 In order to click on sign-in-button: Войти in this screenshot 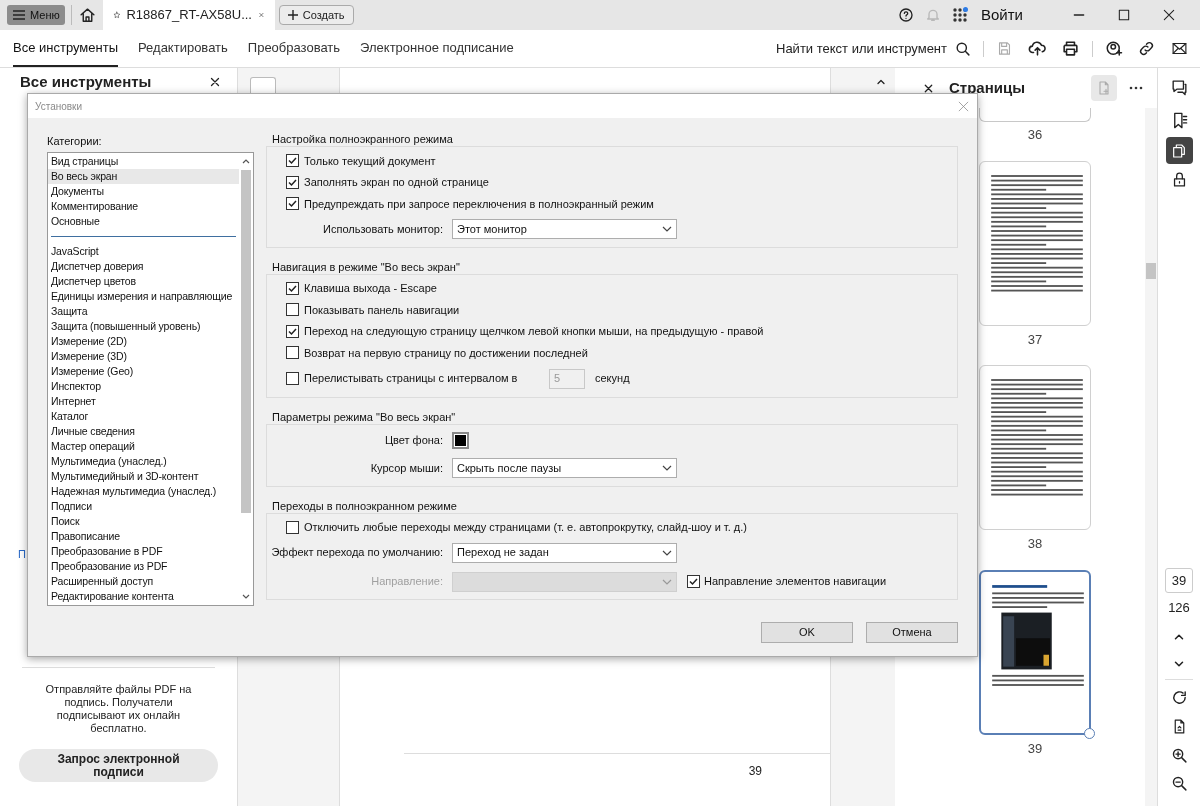, I will do `click(1012, 15)`.